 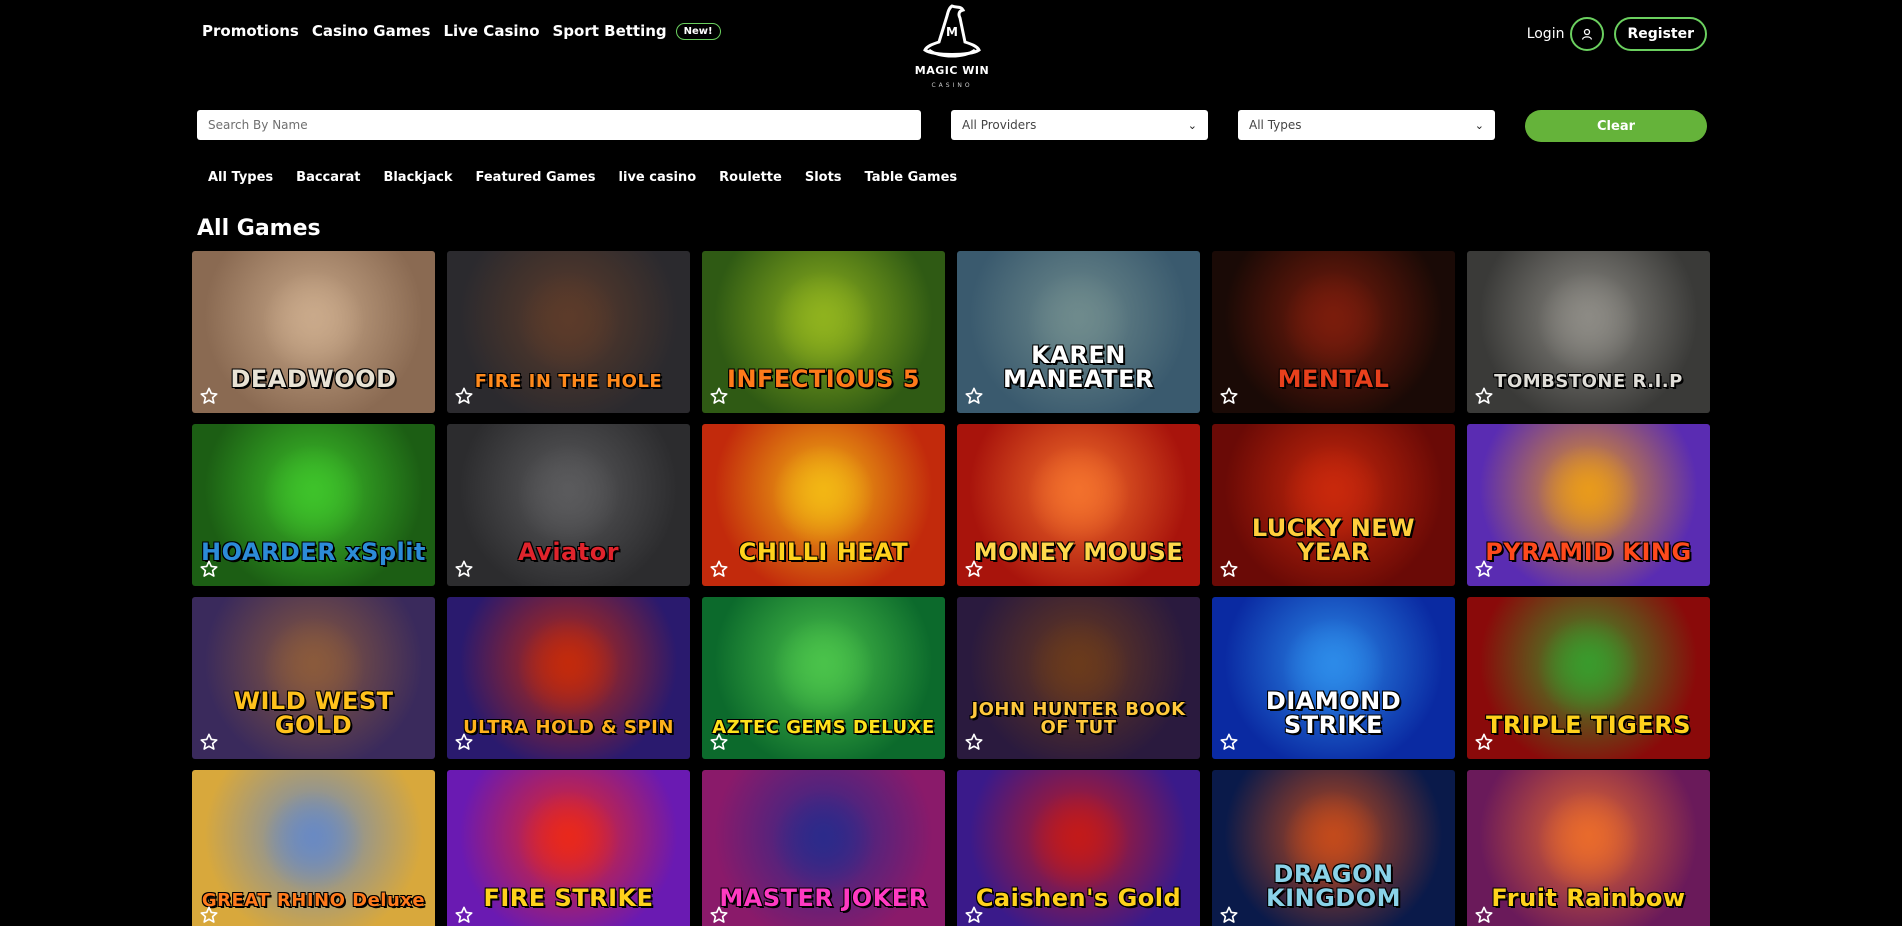 I want to click on svg-text: M, so click(x=952, y=32).